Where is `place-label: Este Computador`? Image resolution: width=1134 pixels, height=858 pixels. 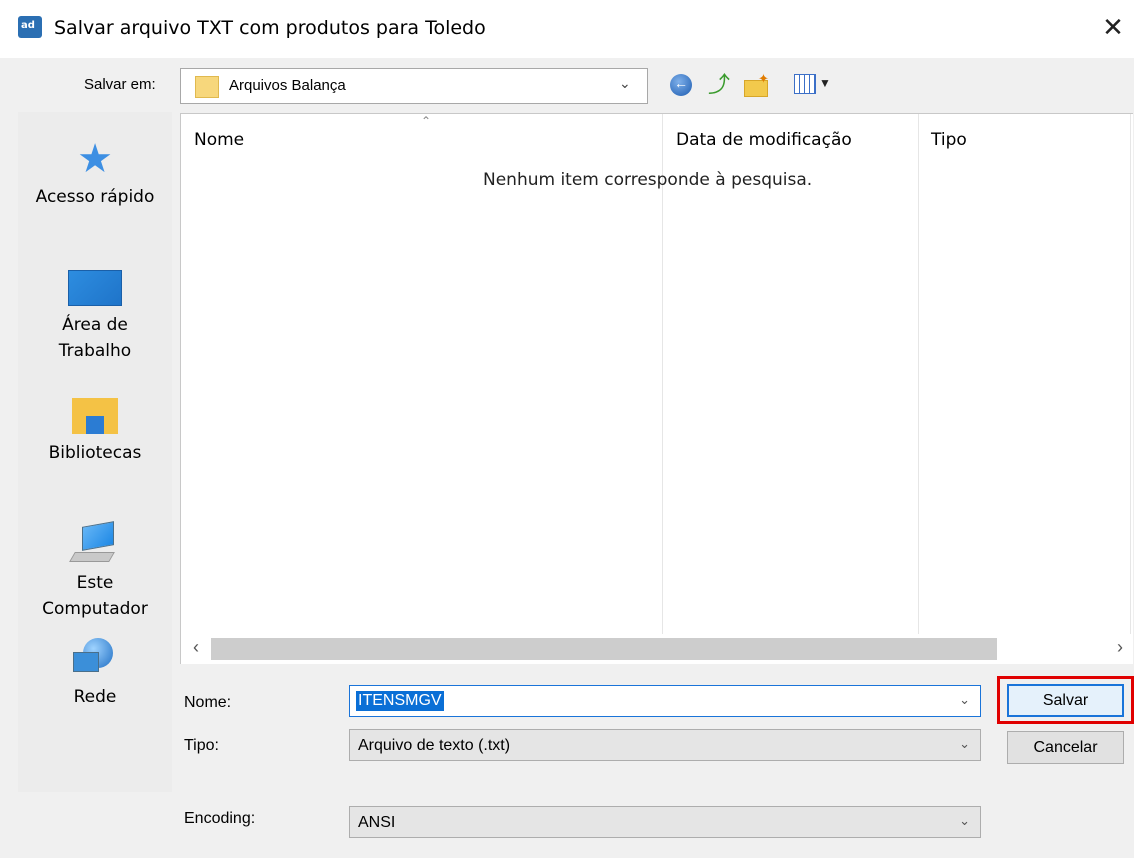 place-label: Este Computador is located at coordinates (95, 596).